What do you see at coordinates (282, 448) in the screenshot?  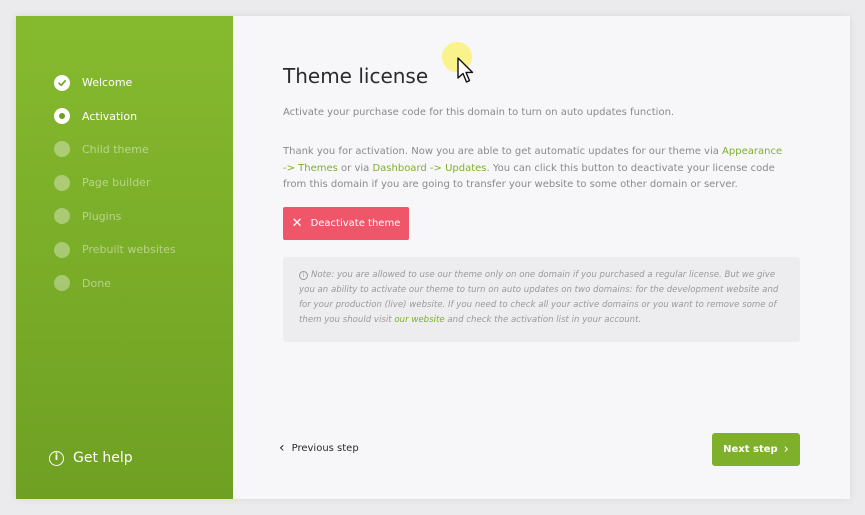 I see `chevron-left-icon: ‹` at bounding box center [282, 448].